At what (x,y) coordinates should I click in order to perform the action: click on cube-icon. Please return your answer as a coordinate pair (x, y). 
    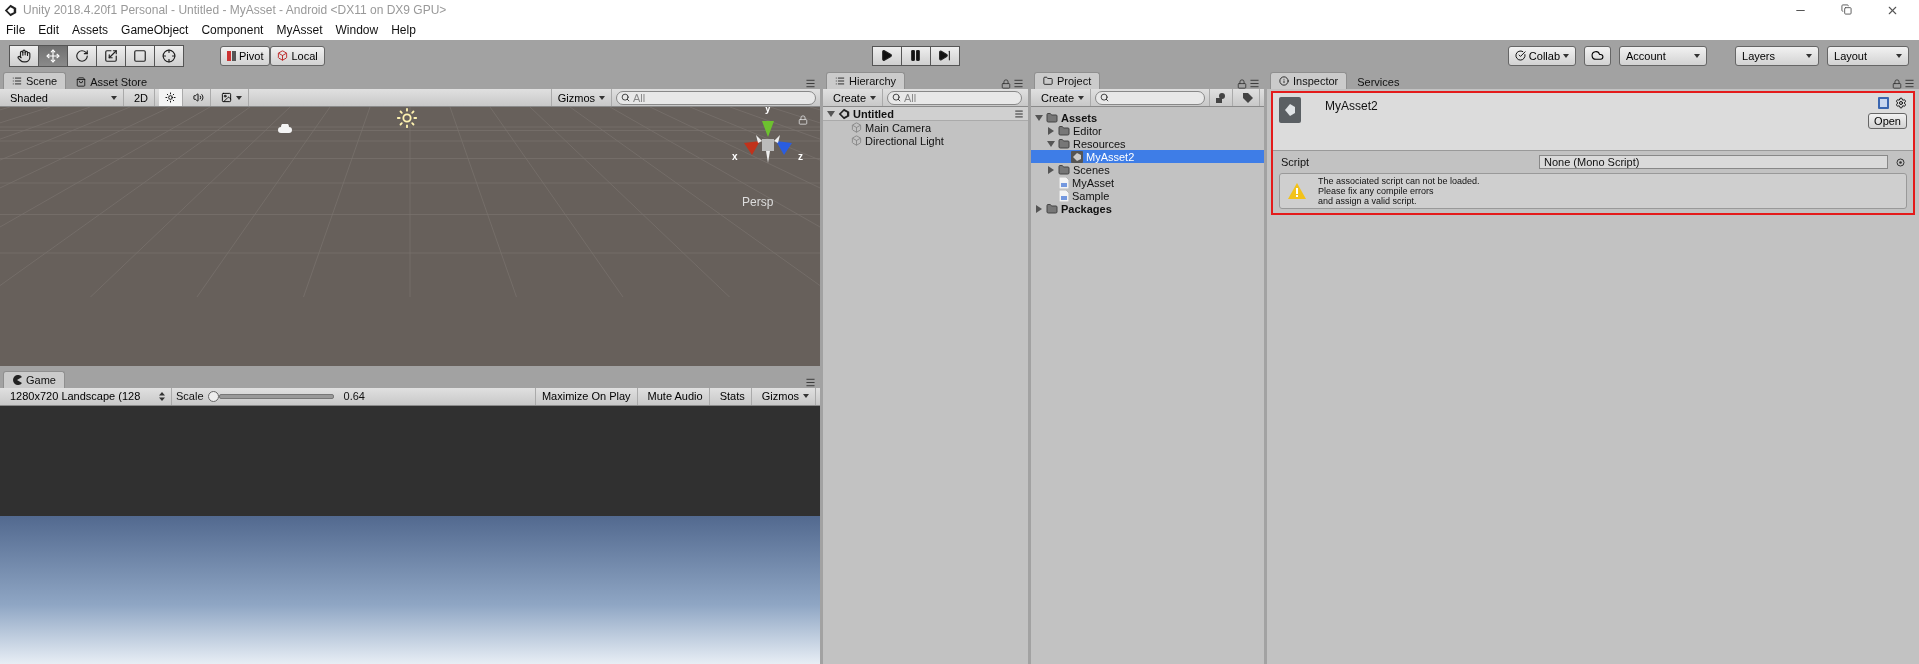
    Looking at the image, I should click on (856, 140).